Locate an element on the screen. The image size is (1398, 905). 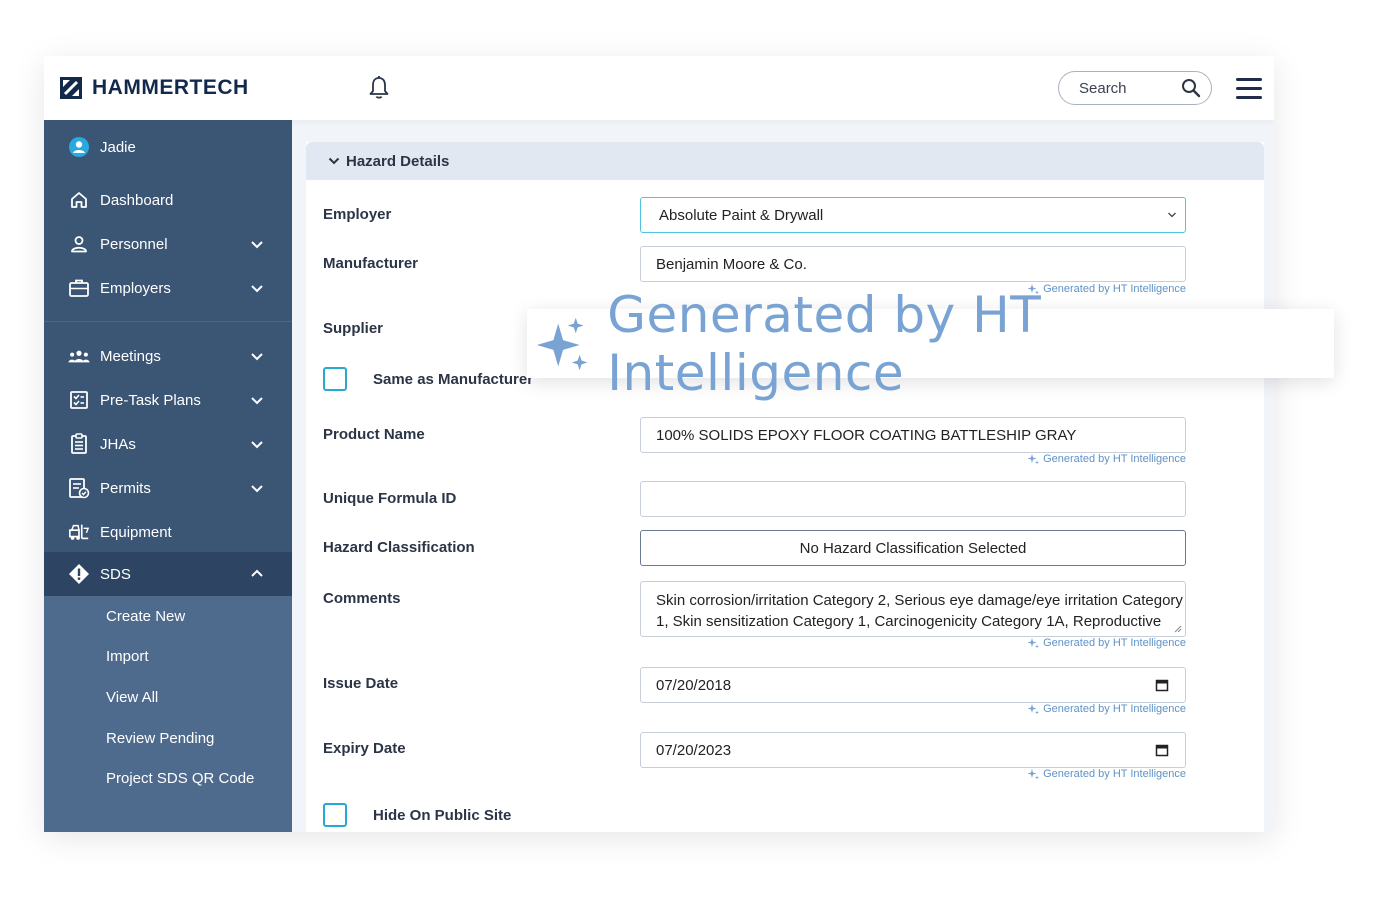
hammertech-logo-icon is located at coordinates (71, 88).